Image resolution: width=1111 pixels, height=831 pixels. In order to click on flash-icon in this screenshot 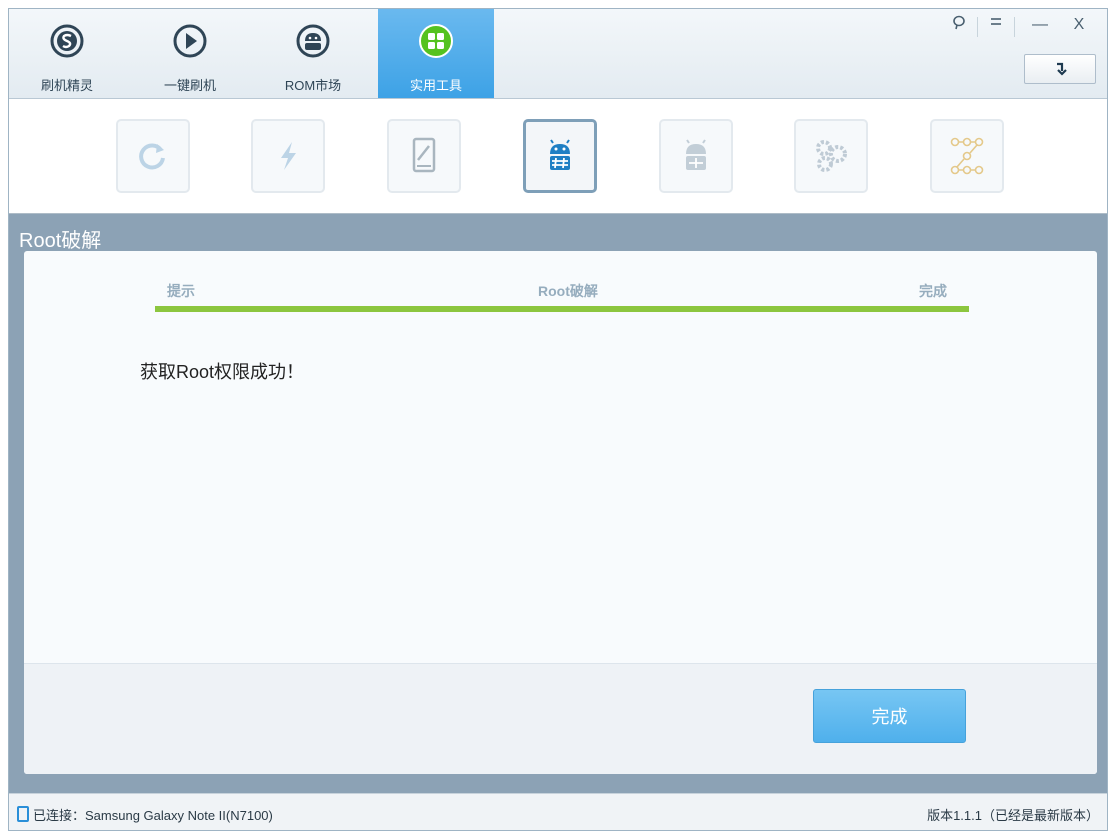, I will do `click(288, 156)`.